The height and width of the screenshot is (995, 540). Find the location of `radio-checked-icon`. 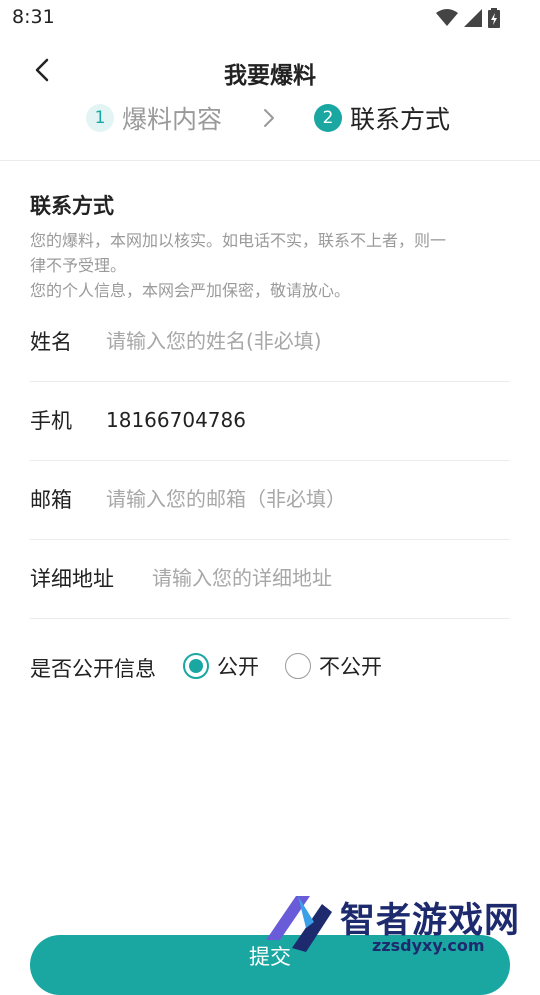

radio-checked-icon is located at coordinates (196, 666).